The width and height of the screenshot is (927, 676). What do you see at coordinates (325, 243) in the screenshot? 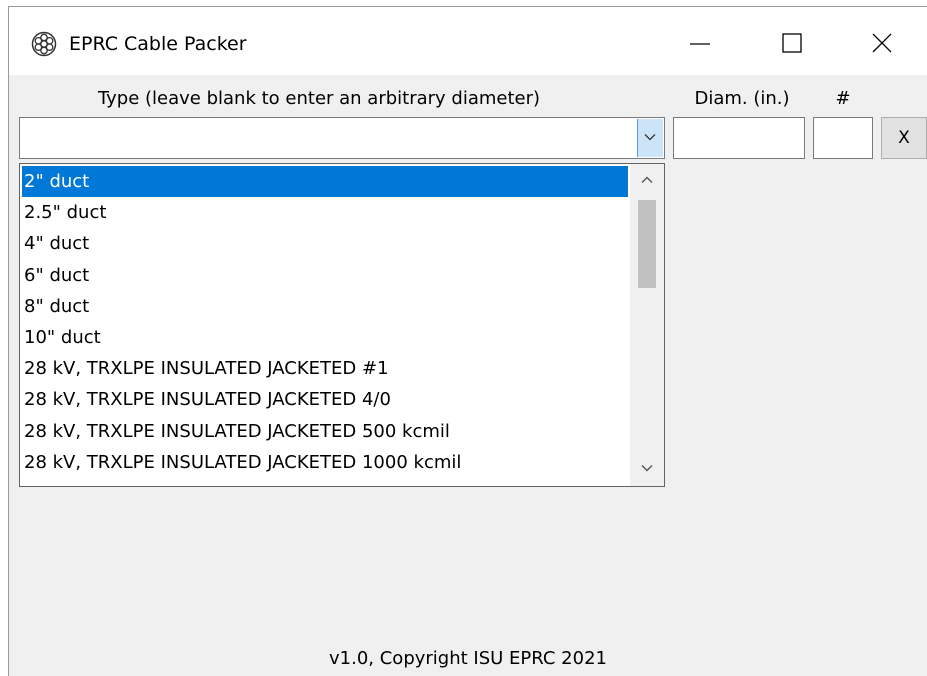
I see `dropdown-item: 4" duct` at bounding box center [325, 243].